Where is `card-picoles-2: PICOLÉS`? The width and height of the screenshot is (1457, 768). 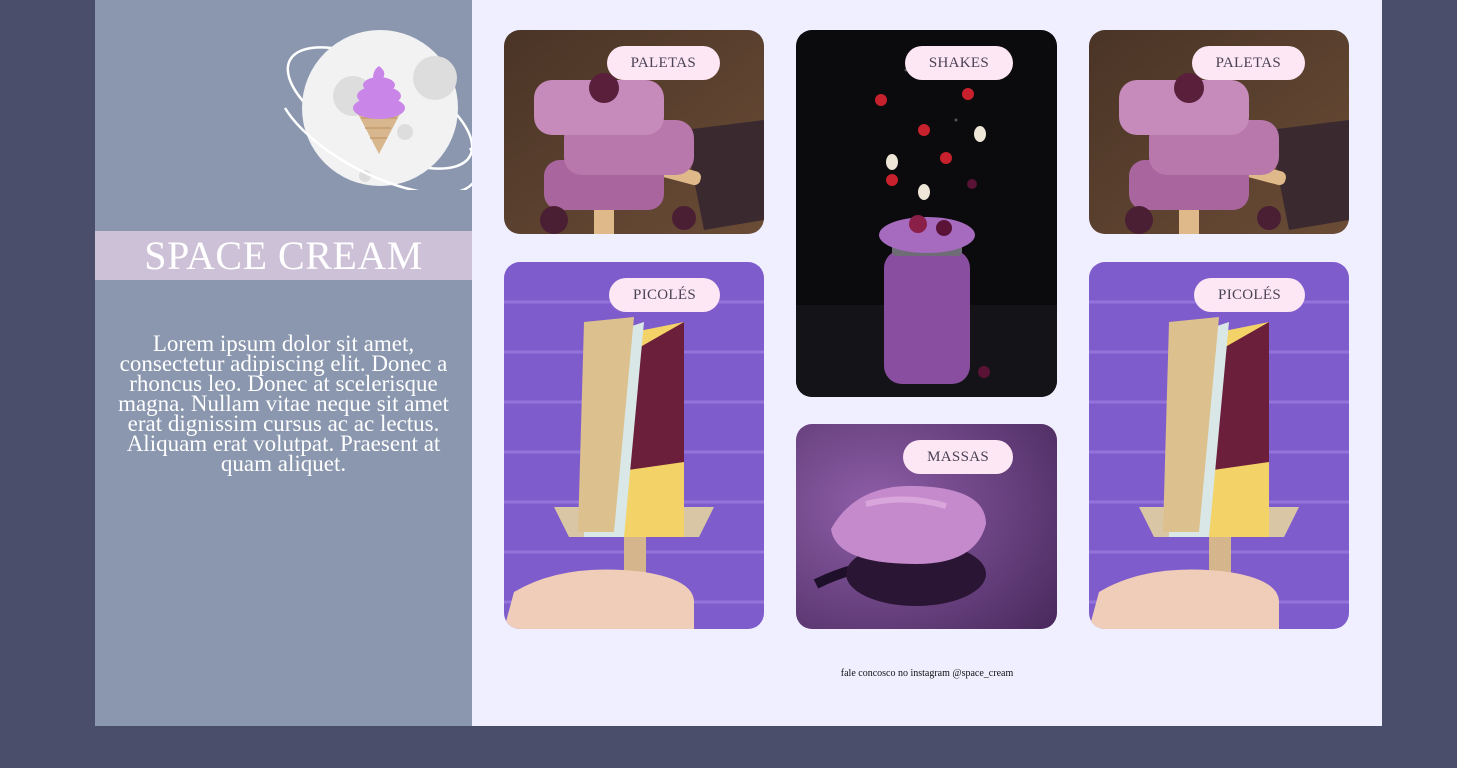
card-picoles-2: PICOLÉS is located at coordinates (1219, 445).